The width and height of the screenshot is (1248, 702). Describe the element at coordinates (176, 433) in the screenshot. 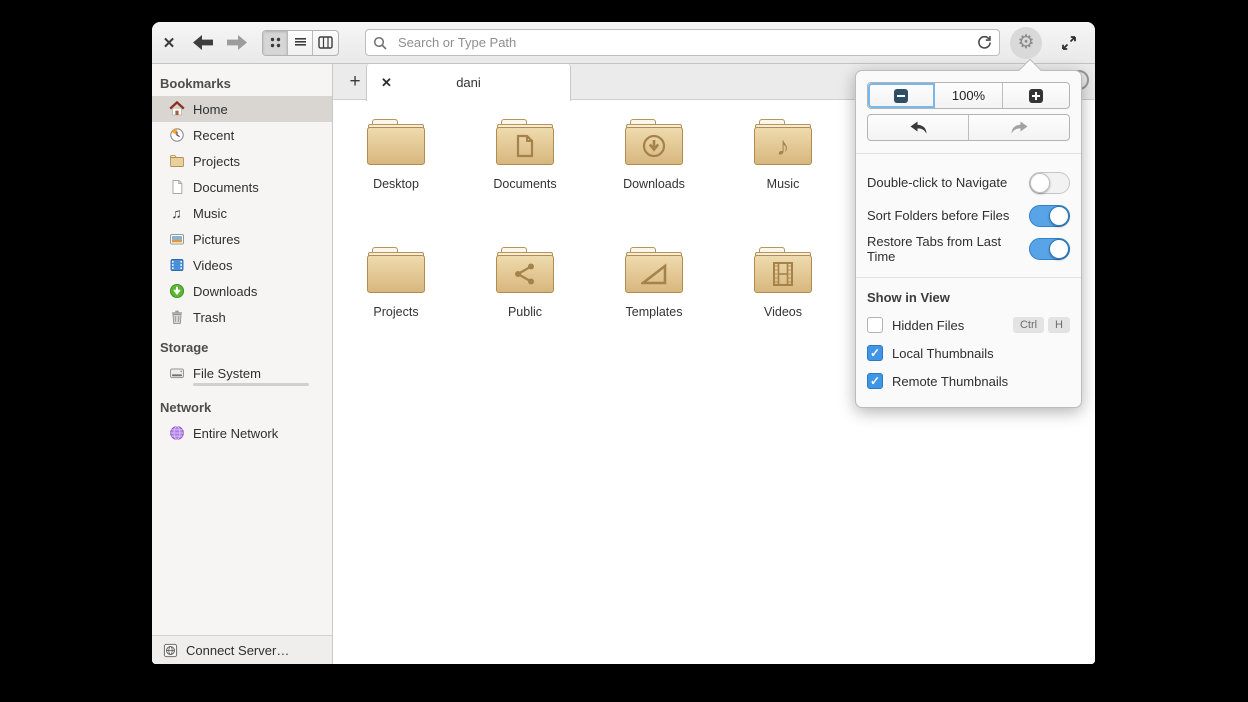

I see `network-icon` at that location.